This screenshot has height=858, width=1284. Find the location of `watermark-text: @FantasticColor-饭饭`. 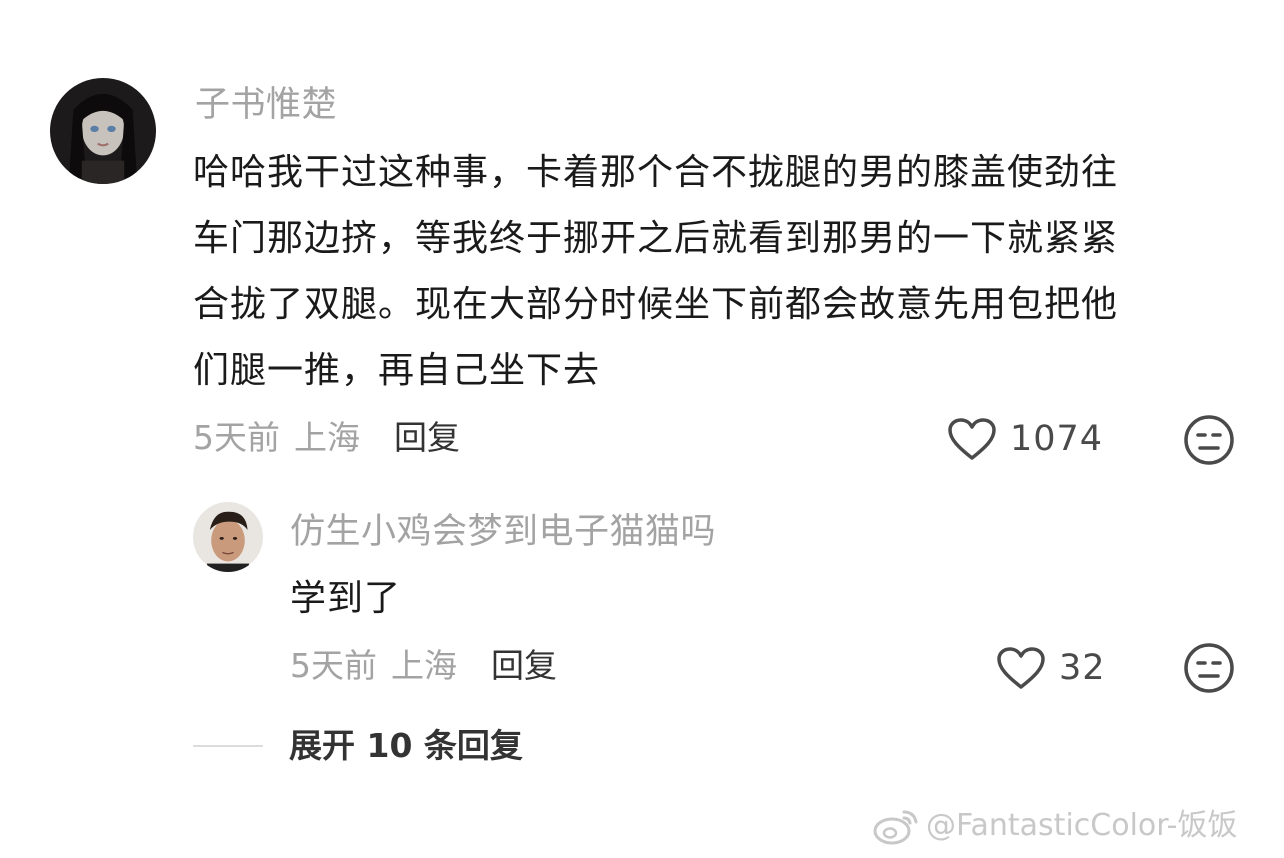

watermark-text: @FantasticColor-饭饭 is located at coordinates (1082, 825).